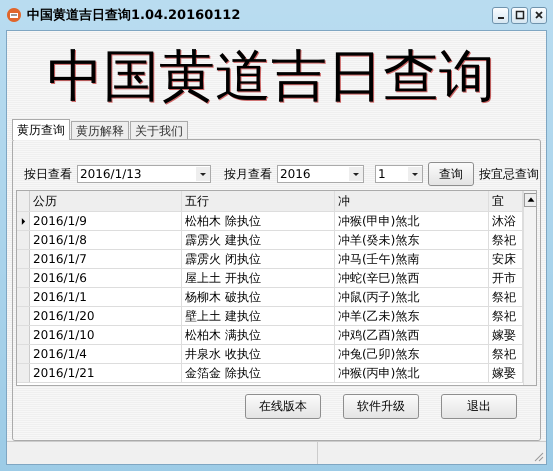 The height and width of the screenshot is (471, 553). What do you see at coordinates (412, 297) in the screenshot?
I see `table-cell: 冲鼠(丙子)煞北` at bounding box center [412, 297].